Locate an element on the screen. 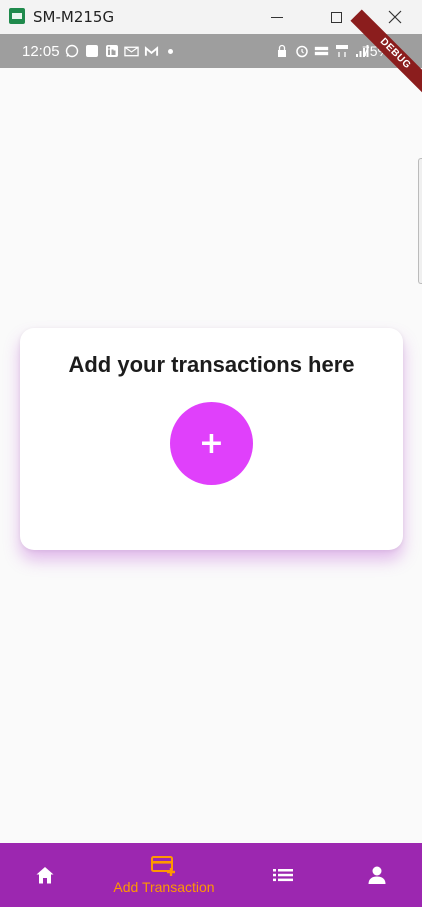 The height and width of the screenshot is (907, 422). nav-label-add-transaction: Add Transaction is located at coordinates (164, 887).